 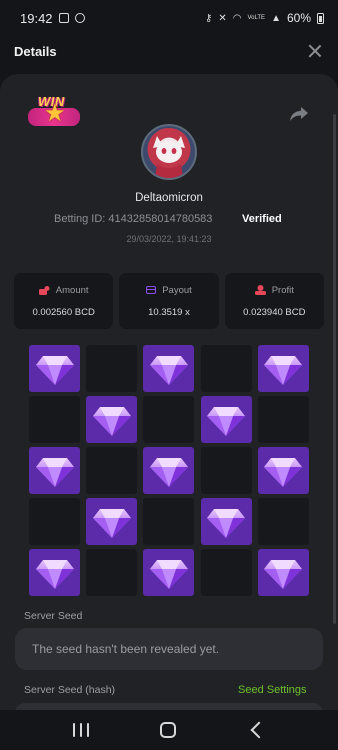 I want to click on stat-amount-value: 0.002560 BCD, so click(x=63, y=312).